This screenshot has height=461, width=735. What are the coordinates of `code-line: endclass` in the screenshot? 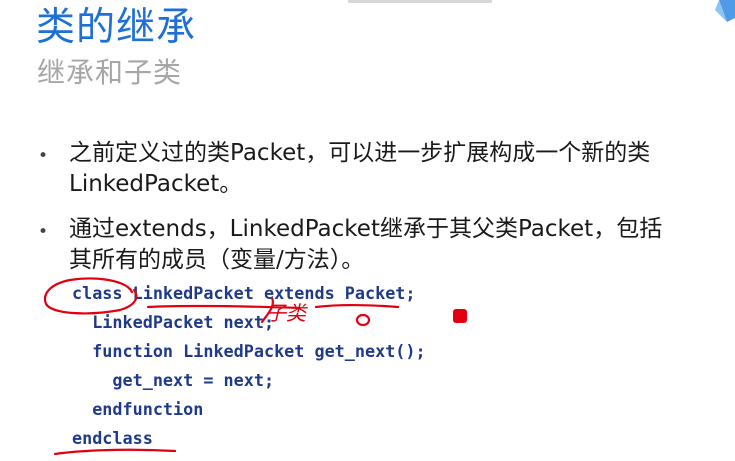 It's located at (112, 438).